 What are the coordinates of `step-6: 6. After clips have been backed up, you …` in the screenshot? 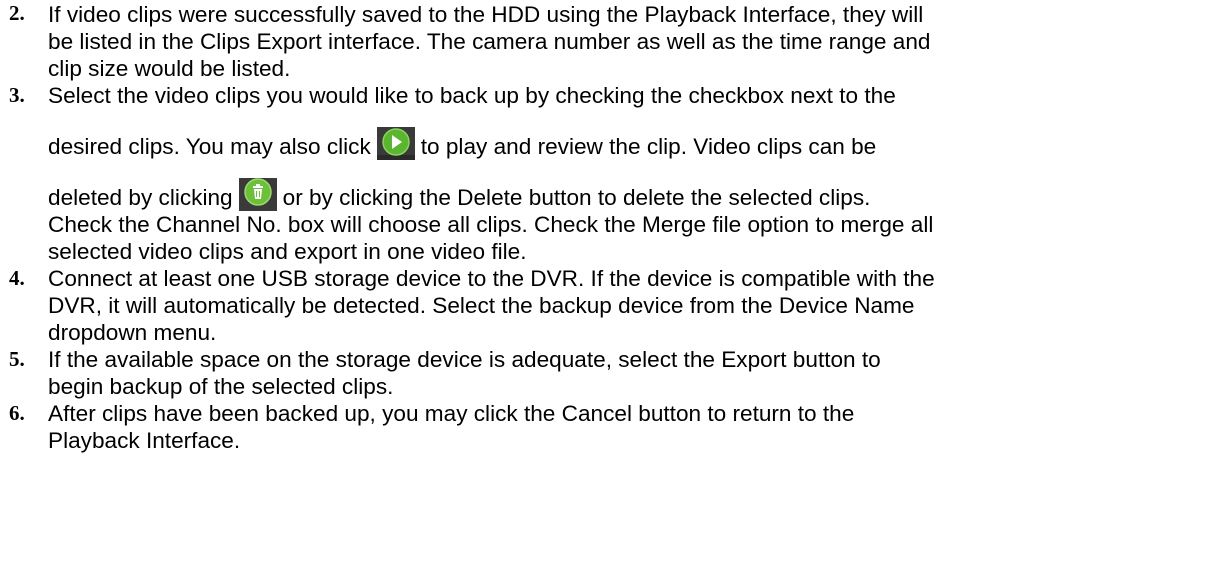 It's located at (606, 427).